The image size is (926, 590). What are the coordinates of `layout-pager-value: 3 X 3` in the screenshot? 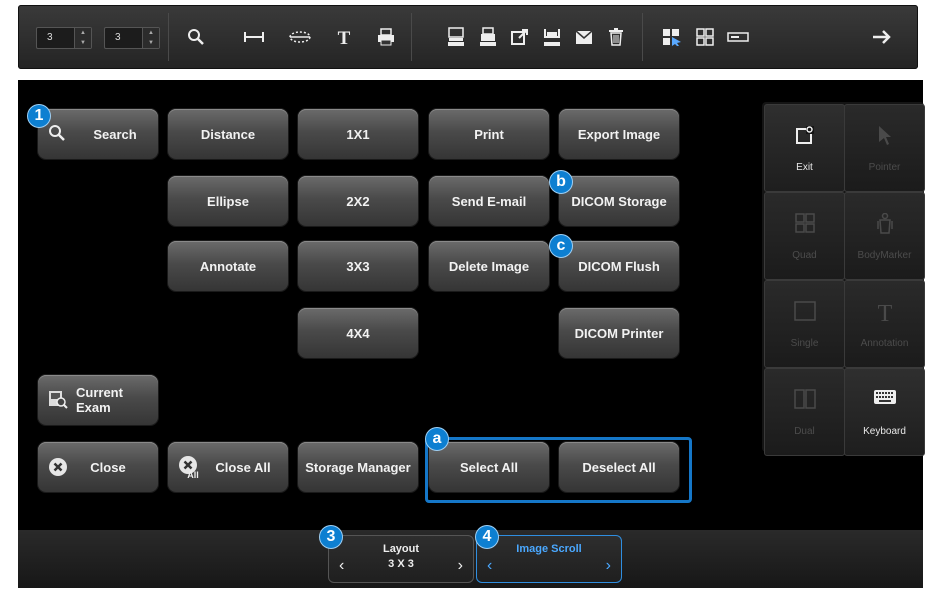 It's located at (401, 564).